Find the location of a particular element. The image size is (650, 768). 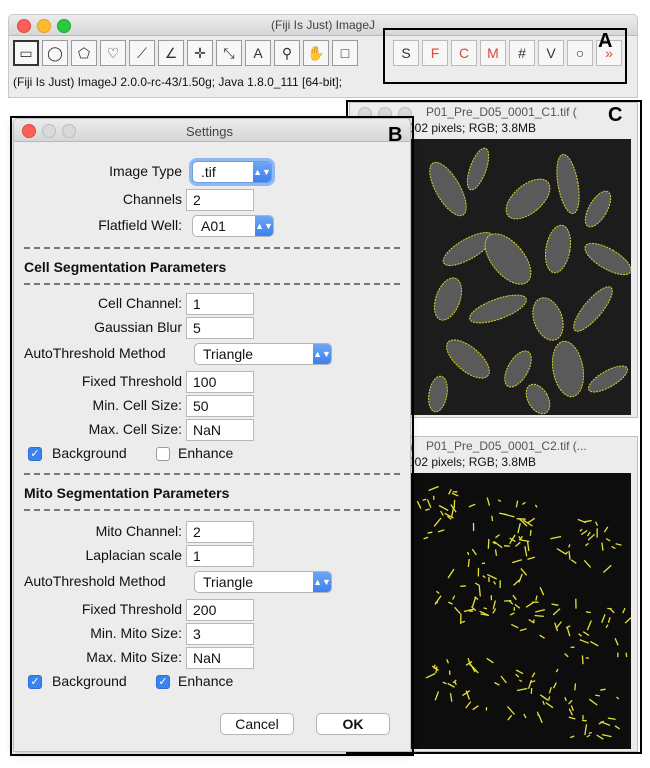

polygon-tool-button: ⬠ is located at coordinates (84, 53).